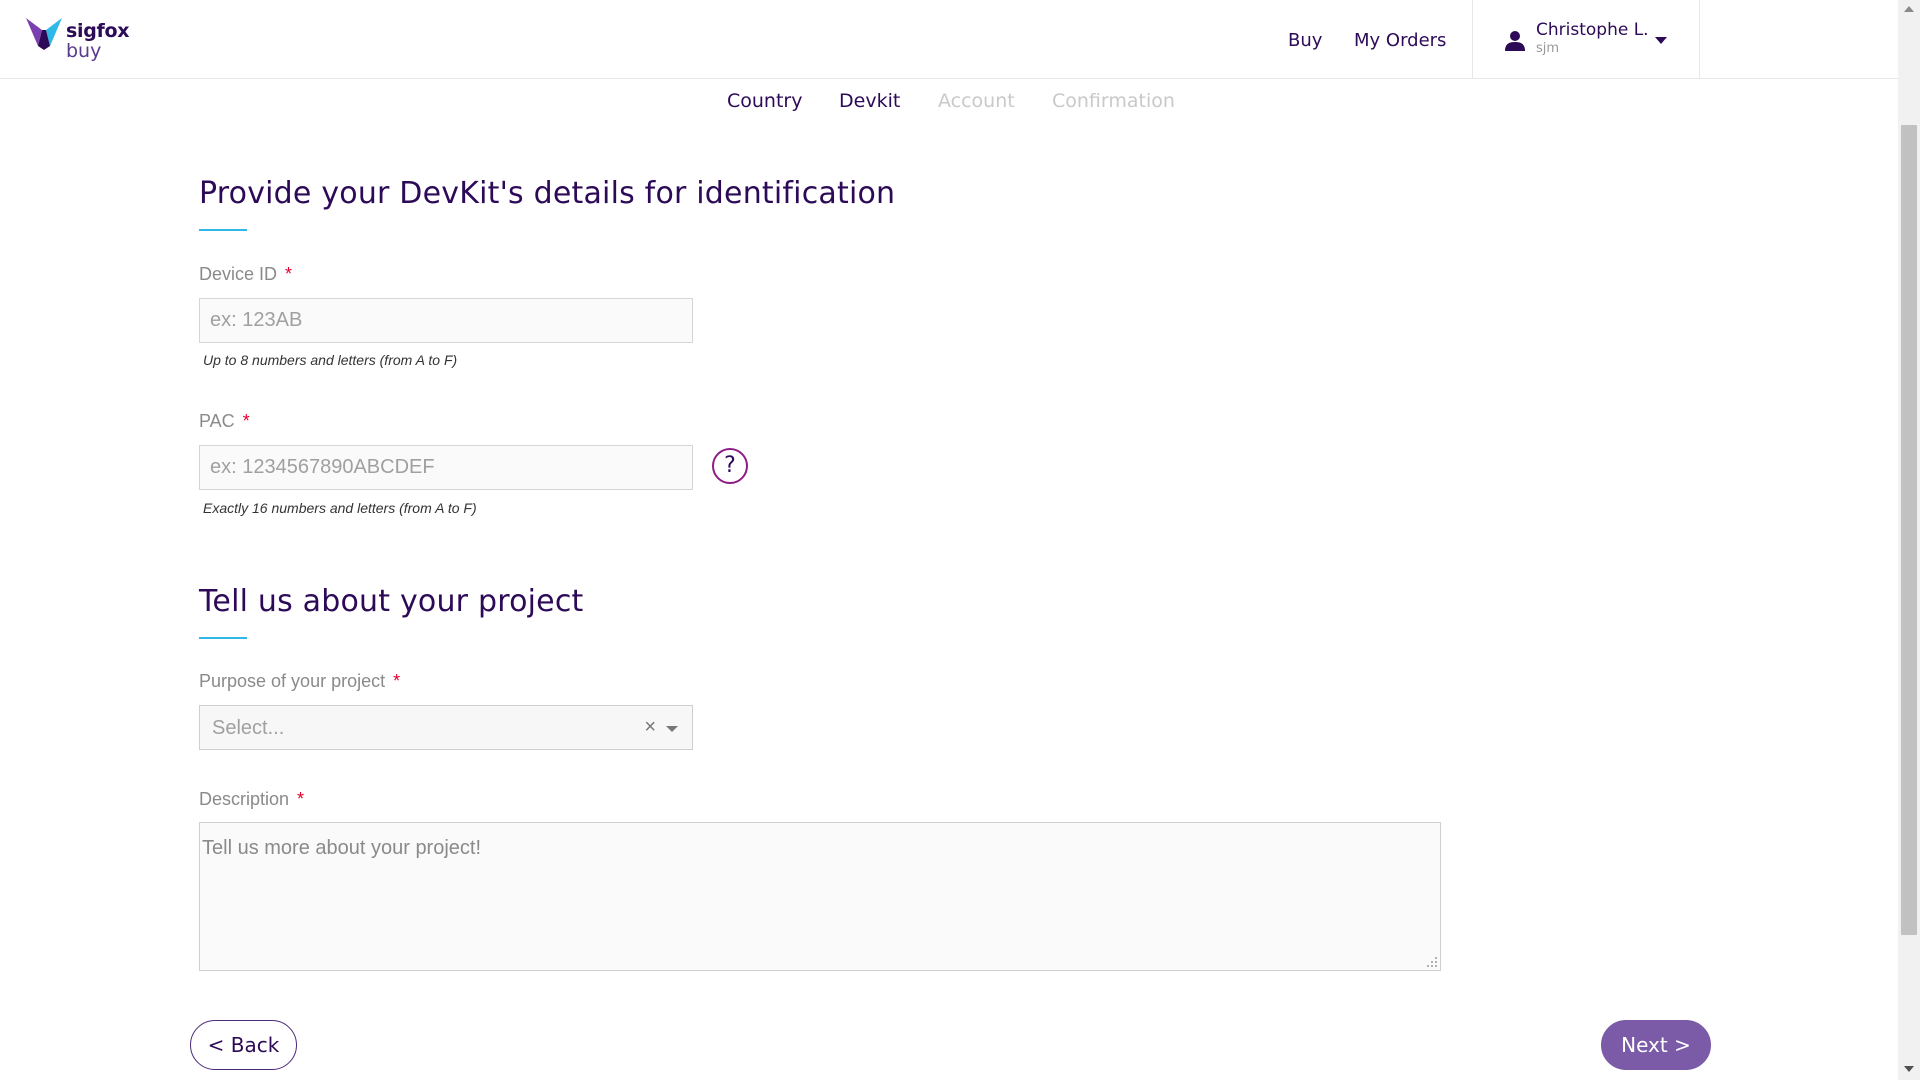  What do you see at coordinates (1909, 530) in the screenshot?
I see `scrollbar-thumb` at bounding box center [1909, 530].